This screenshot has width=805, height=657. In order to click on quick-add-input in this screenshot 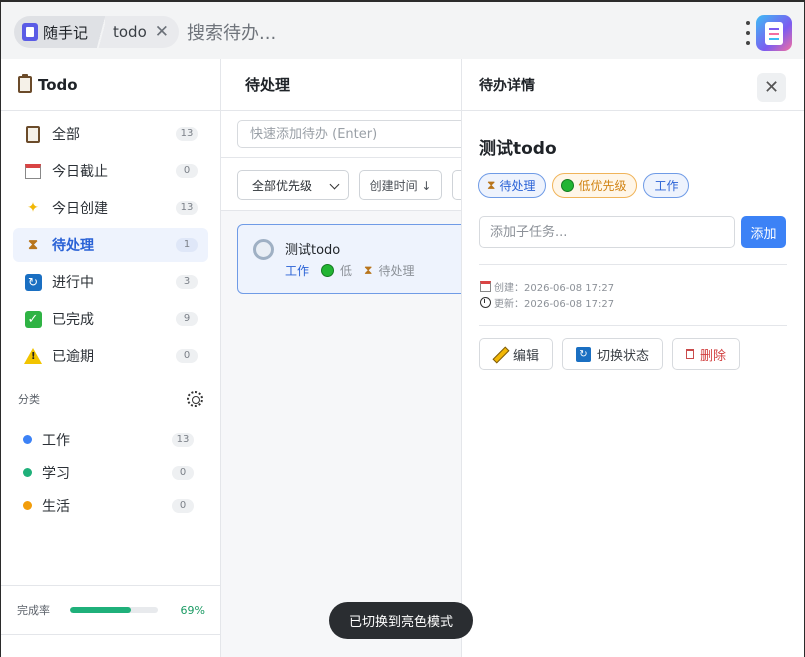, I will do `click(357, 134)`.